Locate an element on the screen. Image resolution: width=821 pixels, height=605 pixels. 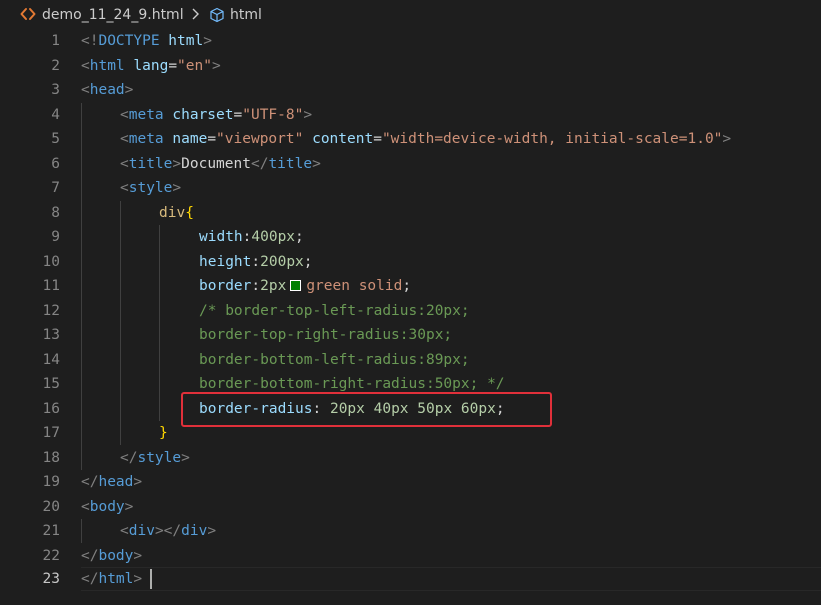
token: name is located at coordinates (185, 139).